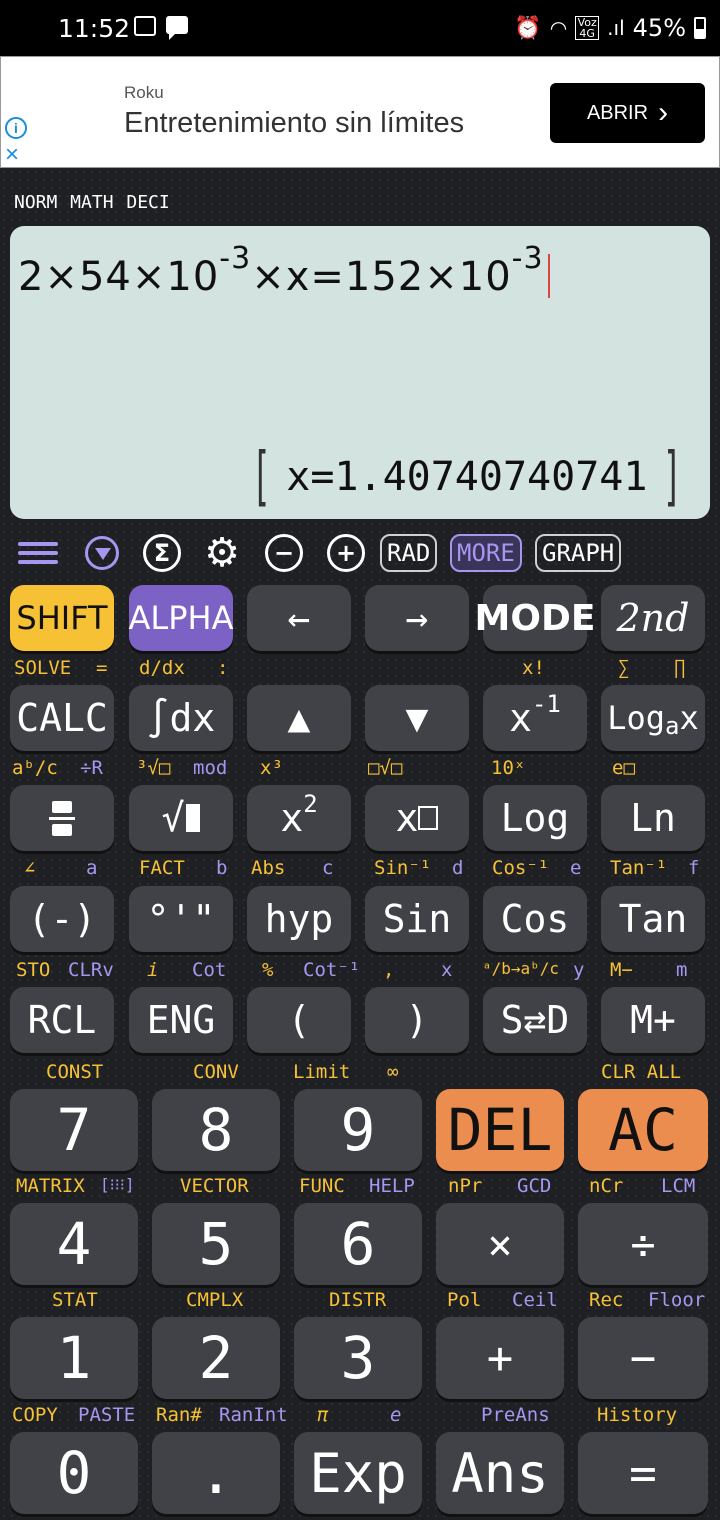 The image size is (720, 1520). I want to click on label-percent: %, so click(268, 970).